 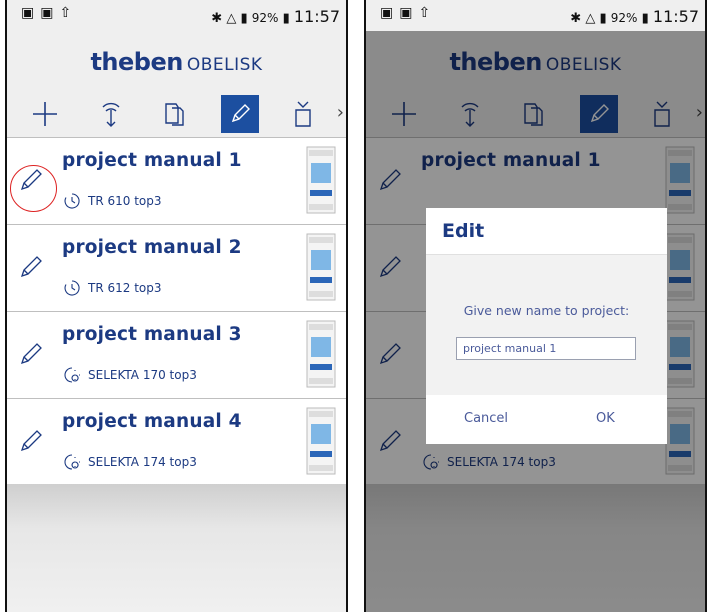 What do you see at coordinates (463, 231) in the screenshot?
I see `dialog-title: Edit` at bounding box center [463, 231].